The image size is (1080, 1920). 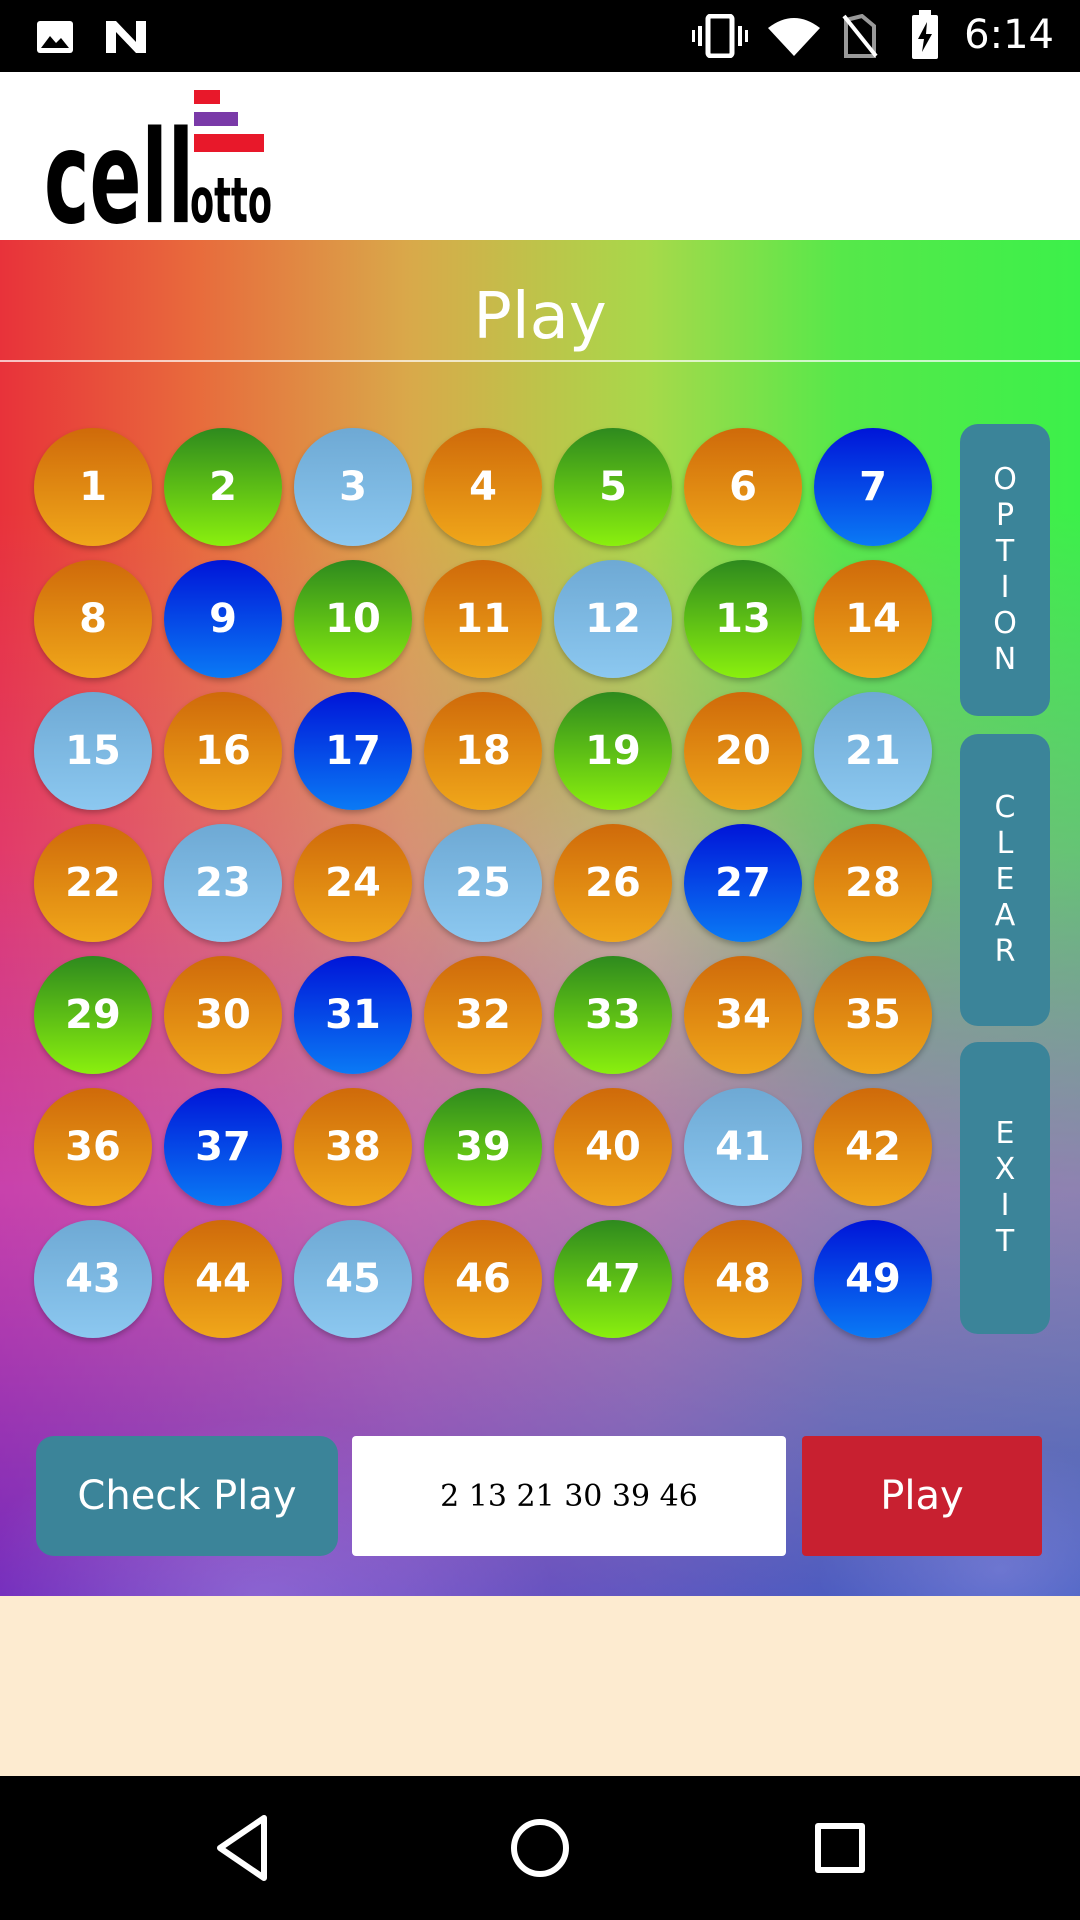 I want to click on ad-area, so click(x=540, y=1686).